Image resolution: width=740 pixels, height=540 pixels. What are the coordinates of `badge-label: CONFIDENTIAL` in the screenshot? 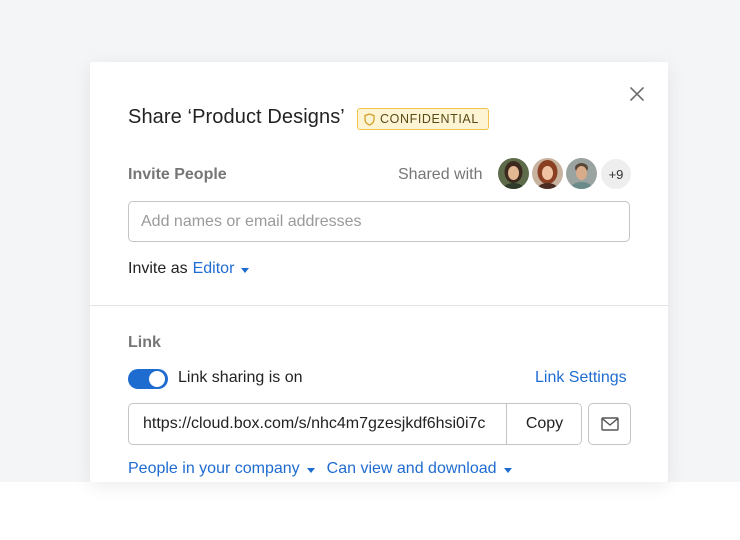 It's located at (429, 119).